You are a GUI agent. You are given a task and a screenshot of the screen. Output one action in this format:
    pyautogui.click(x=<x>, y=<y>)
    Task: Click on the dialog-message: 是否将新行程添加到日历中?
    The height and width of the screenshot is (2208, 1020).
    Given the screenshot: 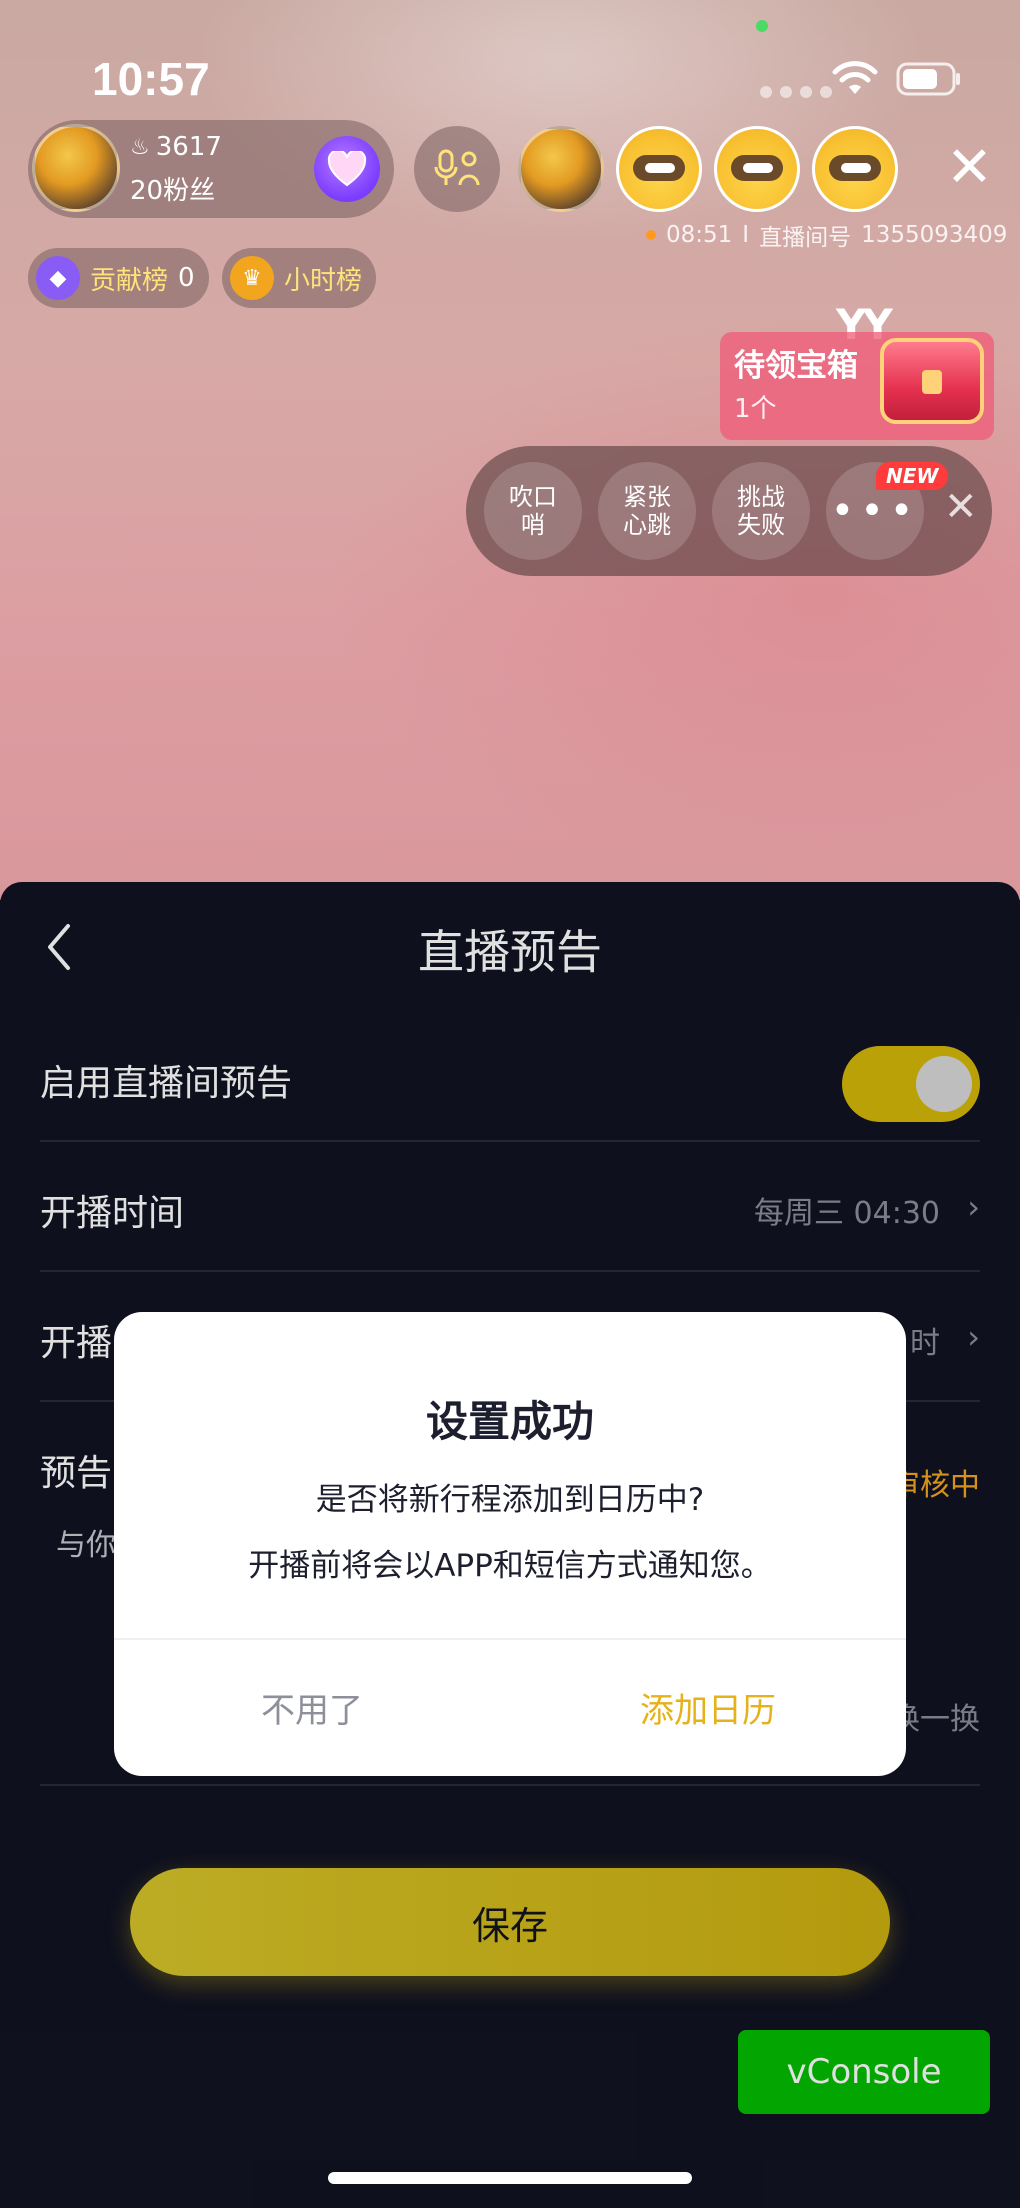 What is the action you would take?
    pyautogui.click(x=510, y=1500)
    